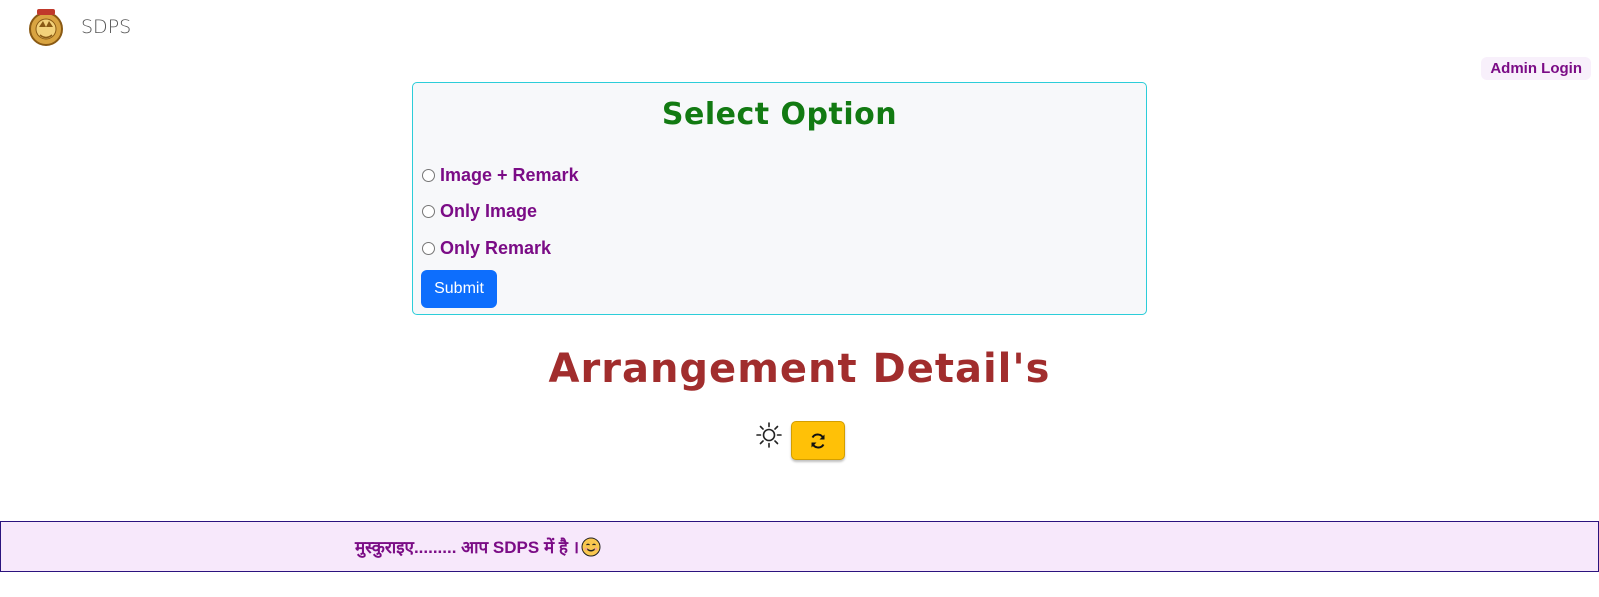 Image resolution: width=1599 pixels, height=597 pixels. I want to click on admin-login-link: Admin Login, so click(1536, 68).